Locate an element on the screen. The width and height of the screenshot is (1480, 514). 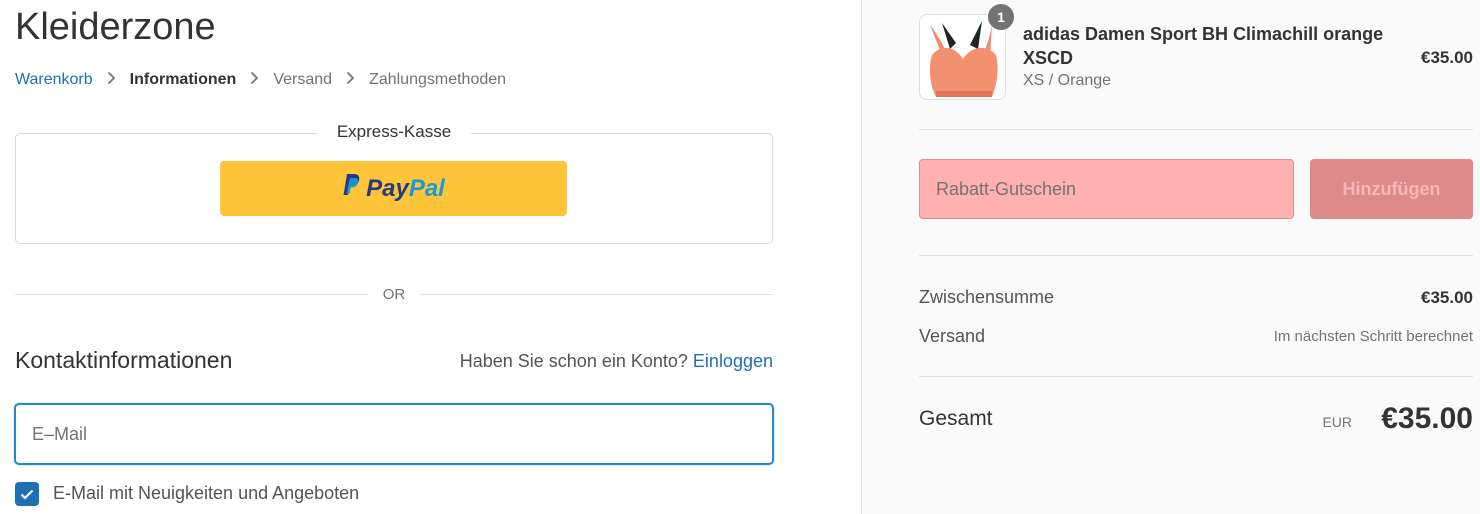
email-field is located at coordinates (394, 434).